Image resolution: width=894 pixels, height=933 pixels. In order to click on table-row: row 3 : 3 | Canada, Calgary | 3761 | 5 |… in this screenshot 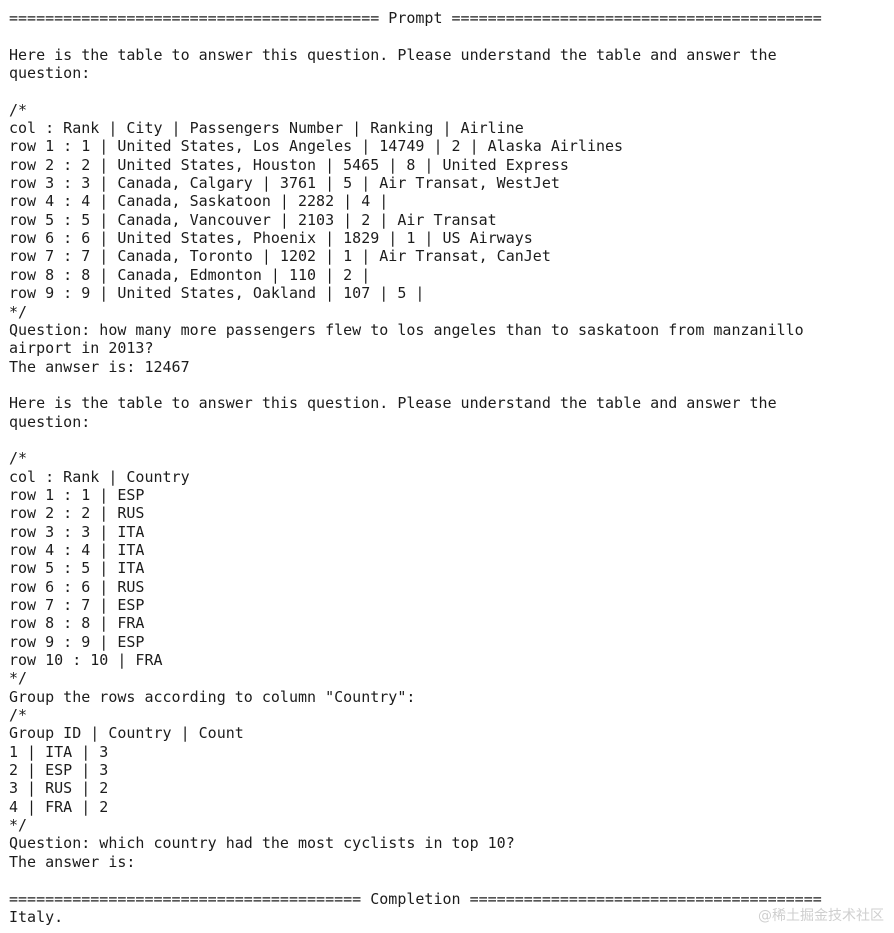, I will do `click(284, 183)`.